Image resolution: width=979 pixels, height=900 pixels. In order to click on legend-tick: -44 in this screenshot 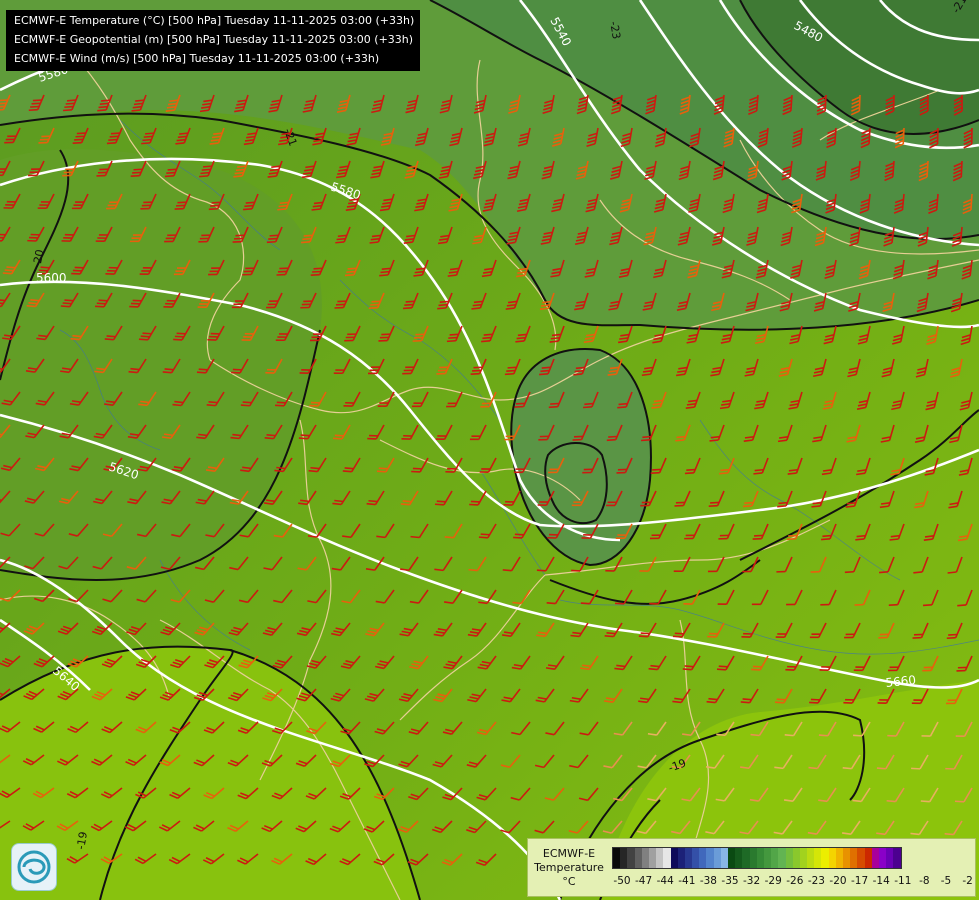, I will do `click(665, 881)`.